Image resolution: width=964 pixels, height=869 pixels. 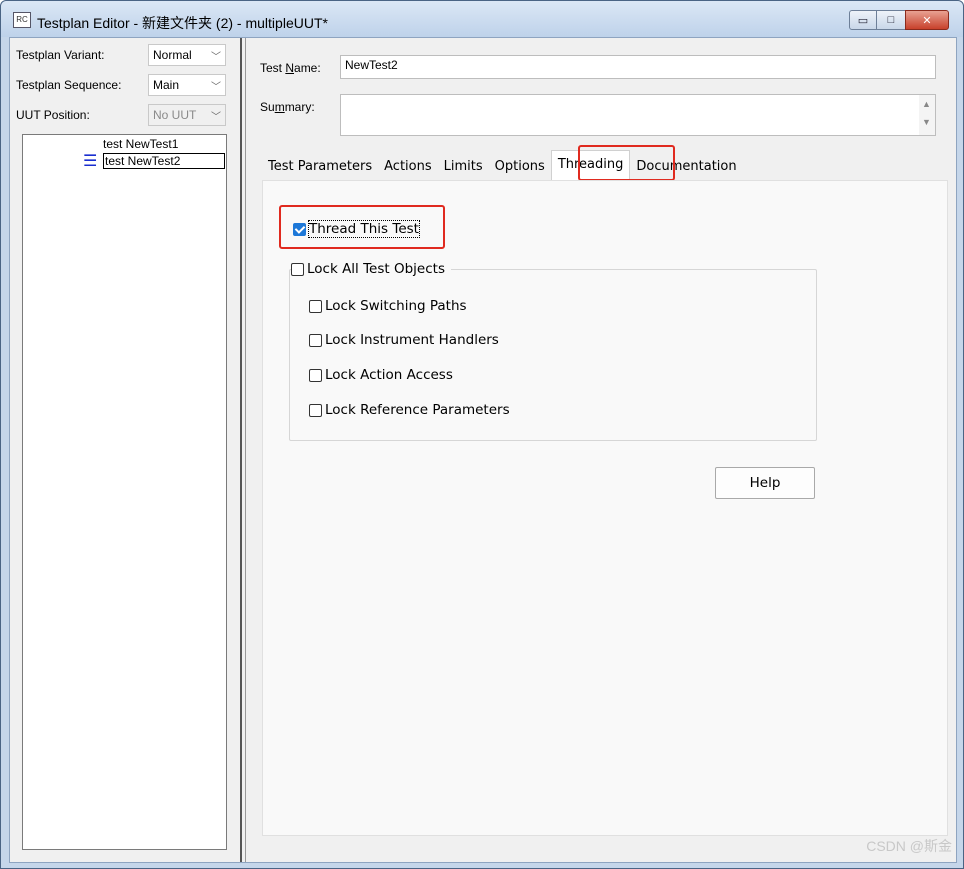 I want to click on summary-label: Summary:, so click(x=287, y=107).